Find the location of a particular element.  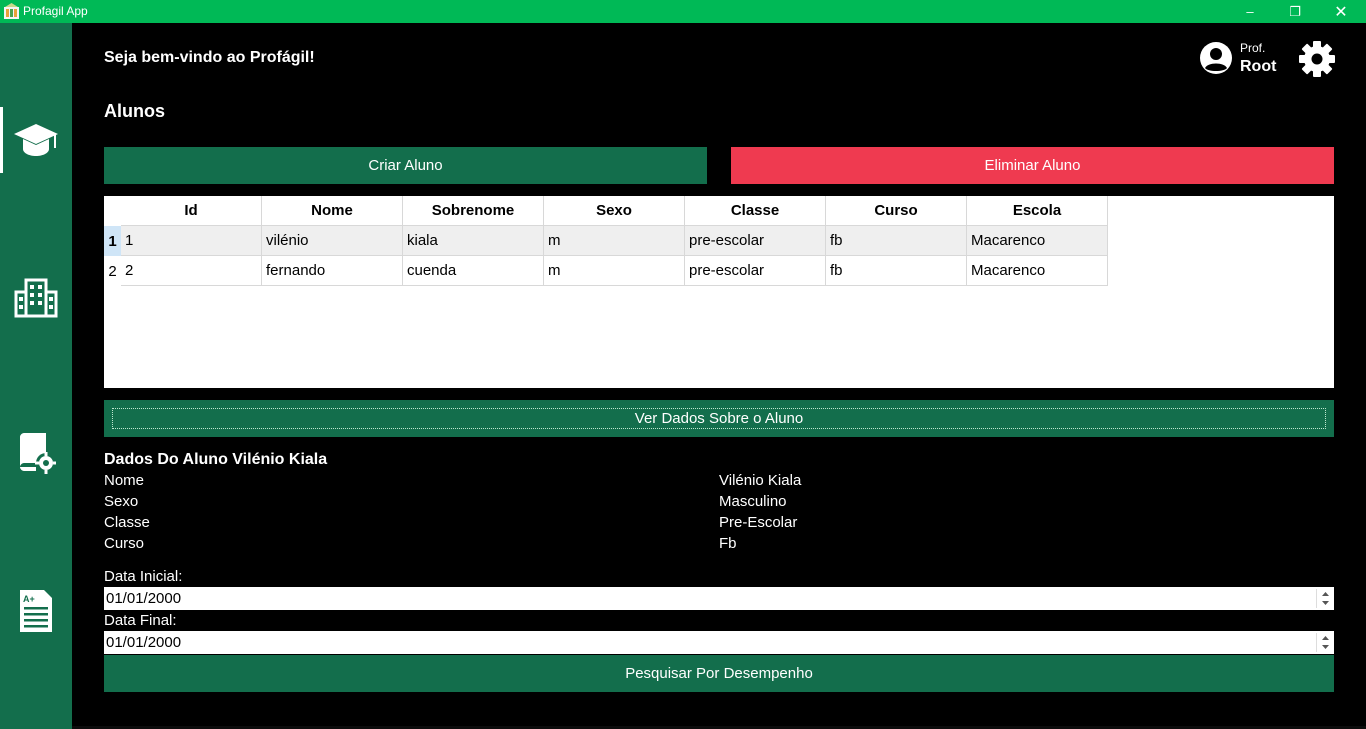

end-date-spinner is located at coordinates (1324, 642).